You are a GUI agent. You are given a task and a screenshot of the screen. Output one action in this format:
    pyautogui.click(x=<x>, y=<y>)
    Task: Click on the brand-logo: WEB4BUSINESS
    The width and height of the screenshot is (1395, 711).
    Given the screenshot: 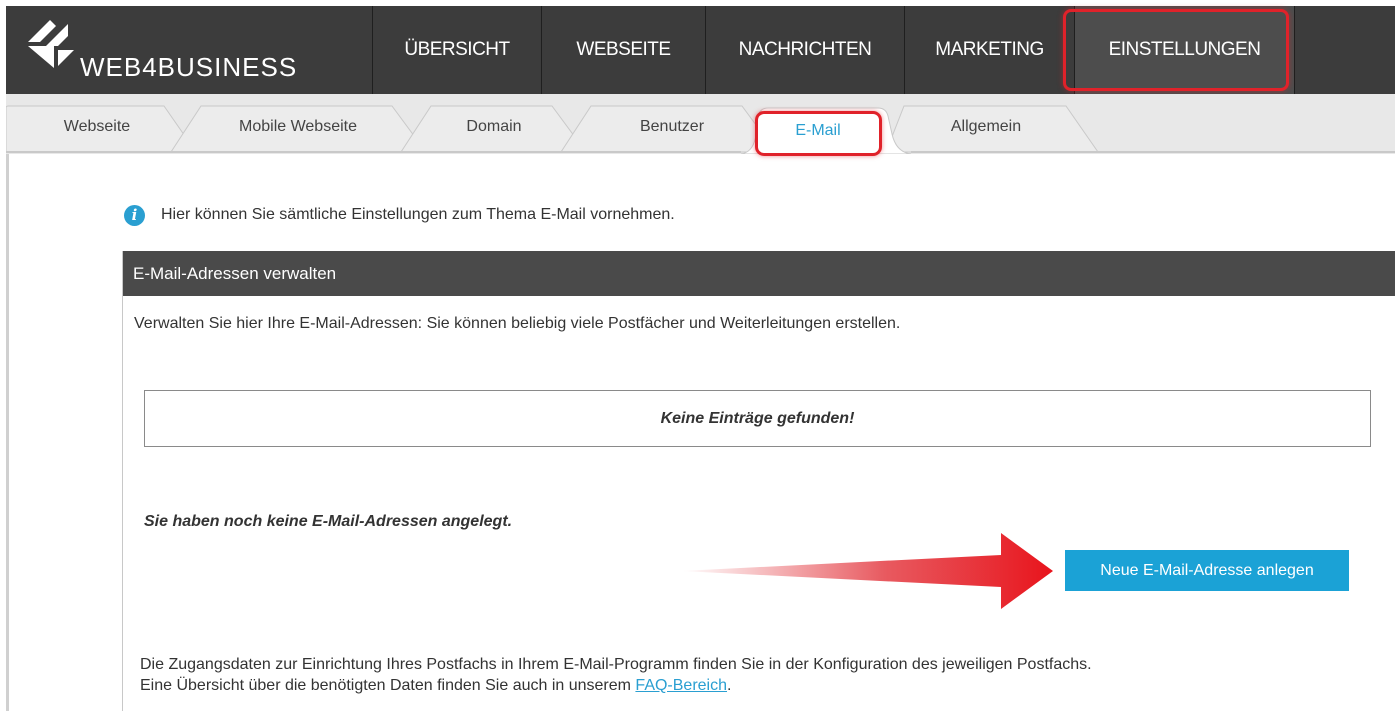 What is the action you would take?
    pyautogui.click(x=189, y=50)
    